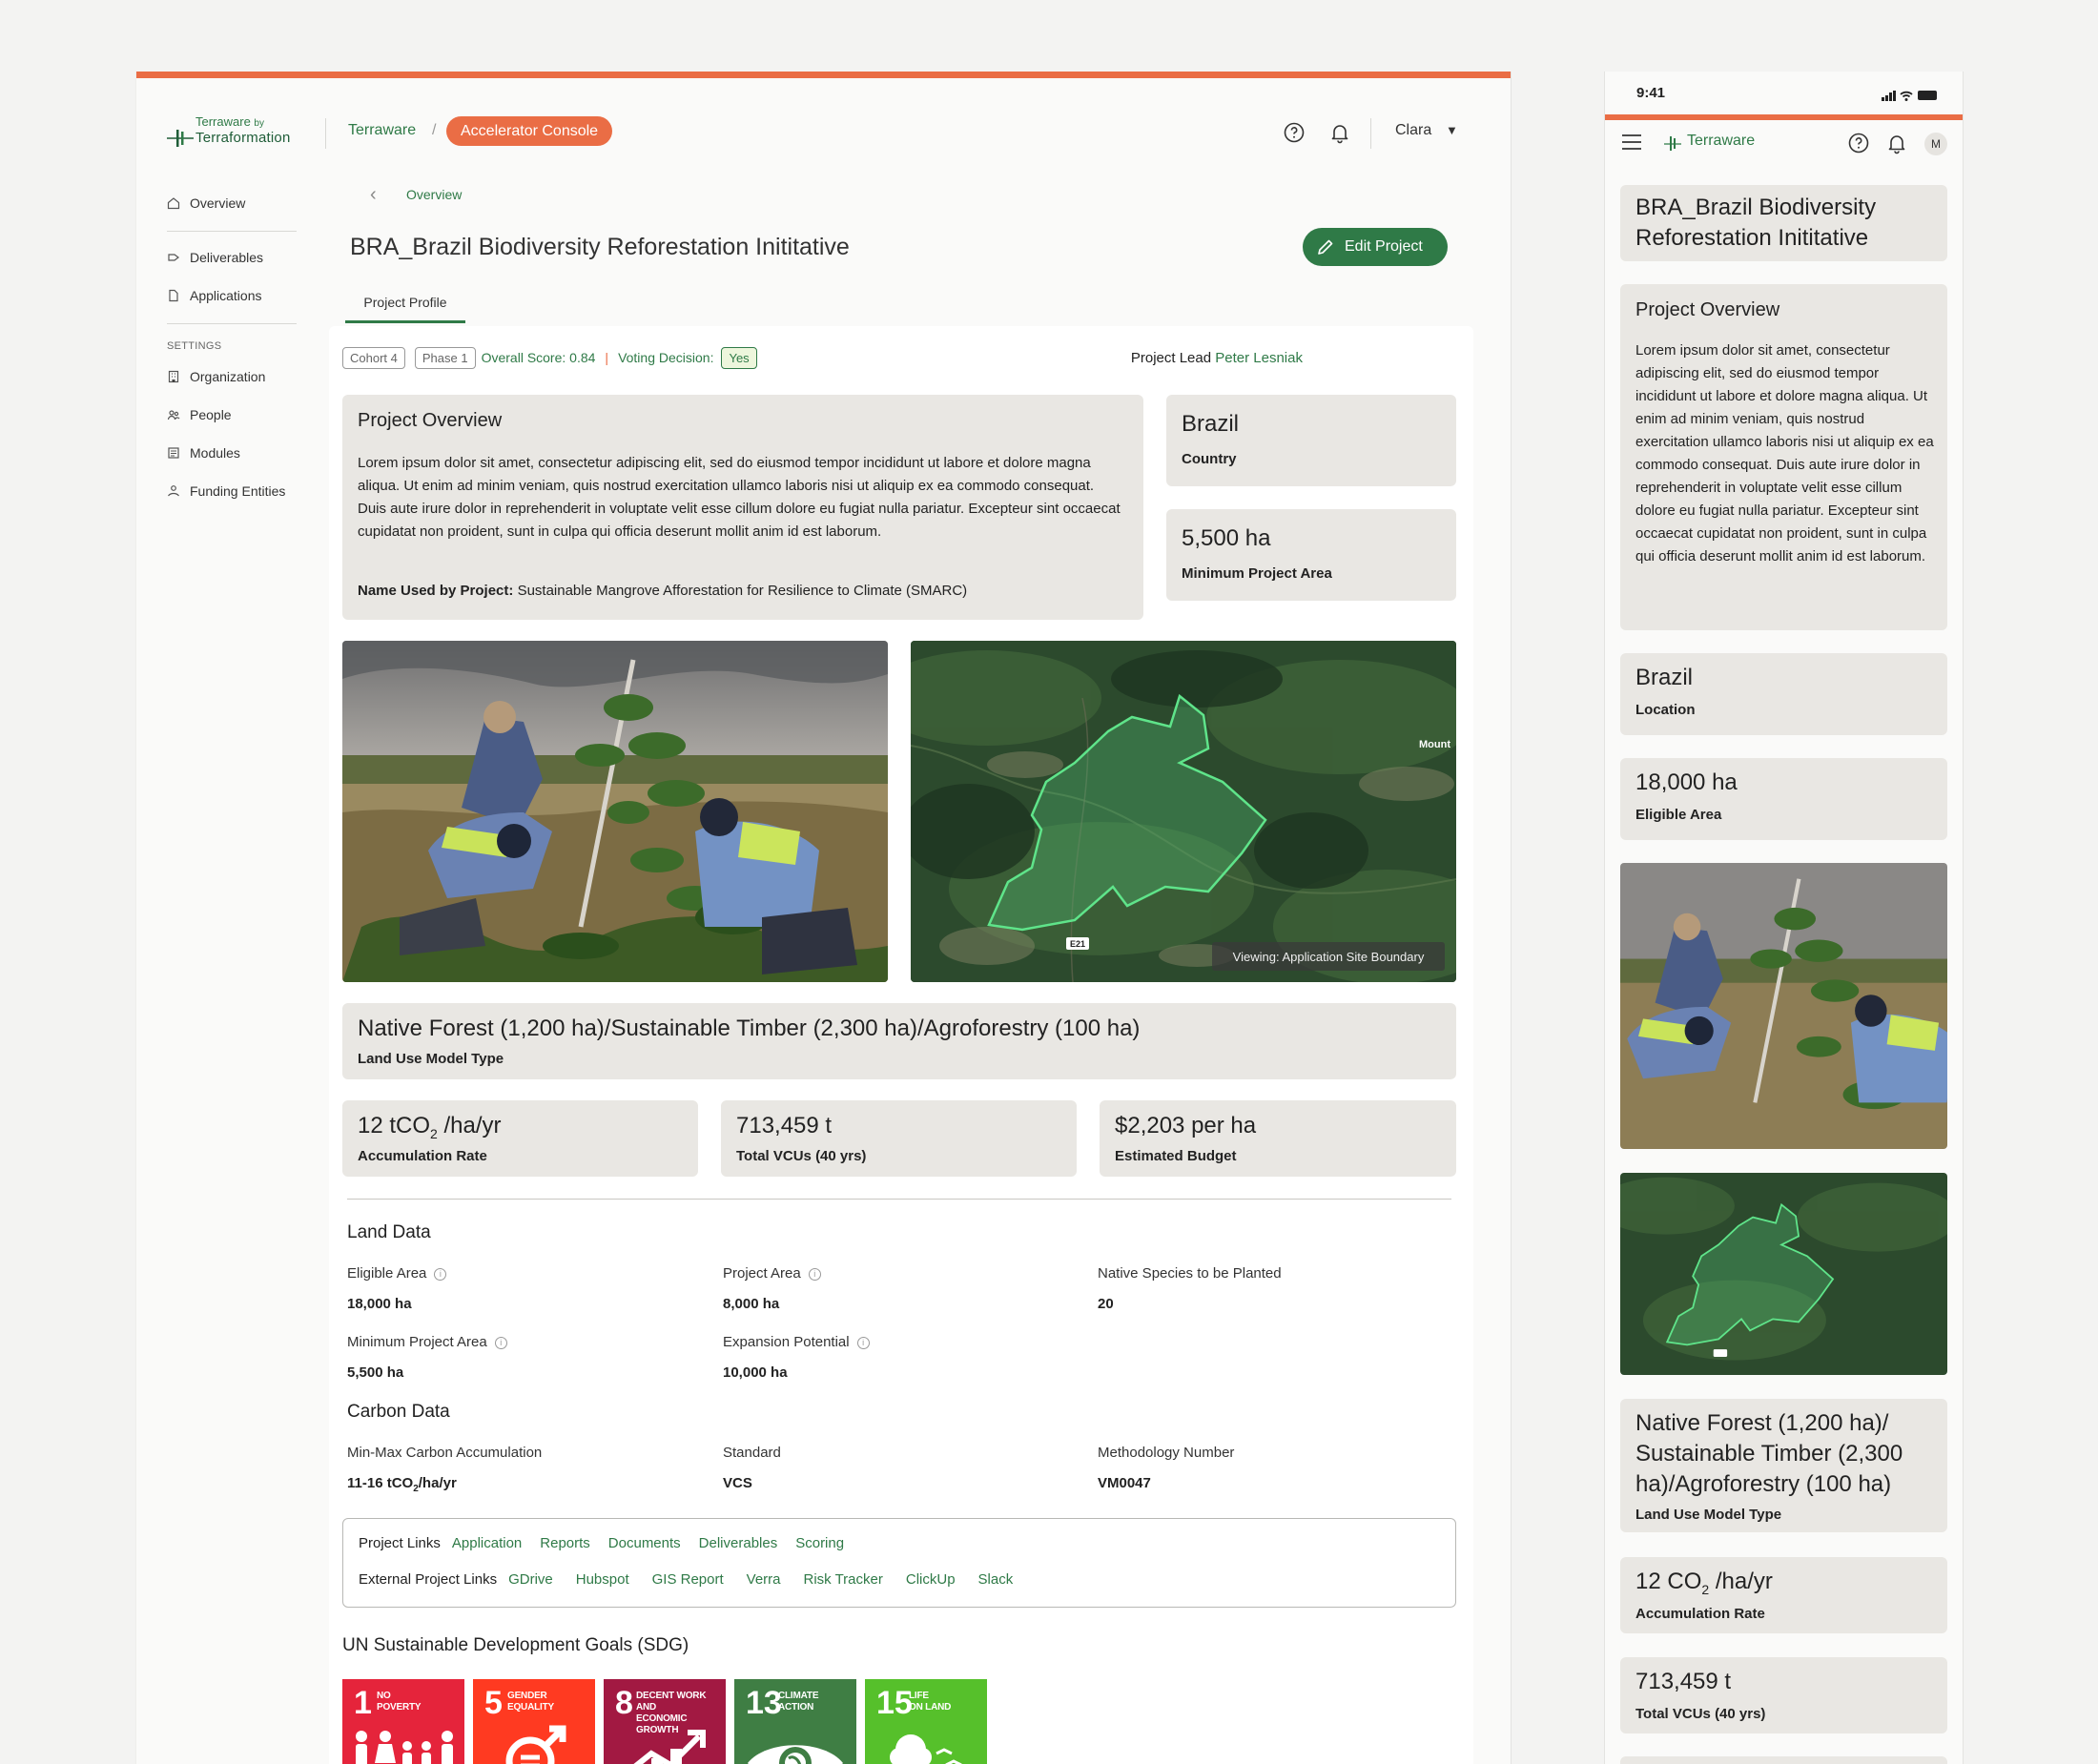  What do you see at coordinates (1783, 1695) in the screenshot?
I see `mobile-vcus-card: 713,459 t Total VCUs (40 yrs)` at bounding box center [1783, 1695].